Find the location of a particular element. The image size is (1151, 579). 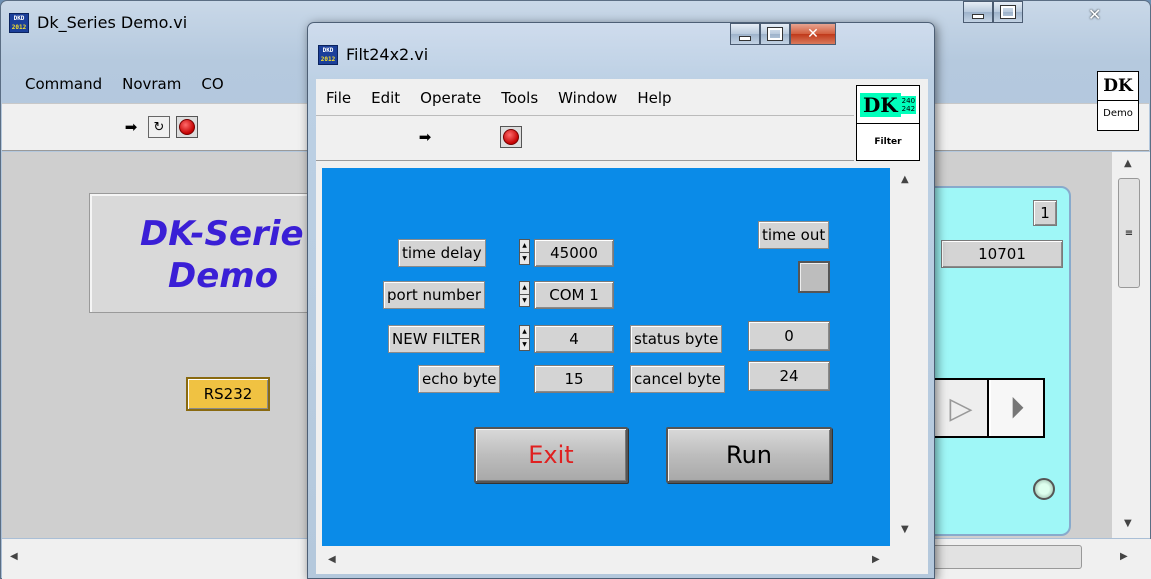

dialog-scroll-down-icon: ▼ is located at coordinates (905, 529).